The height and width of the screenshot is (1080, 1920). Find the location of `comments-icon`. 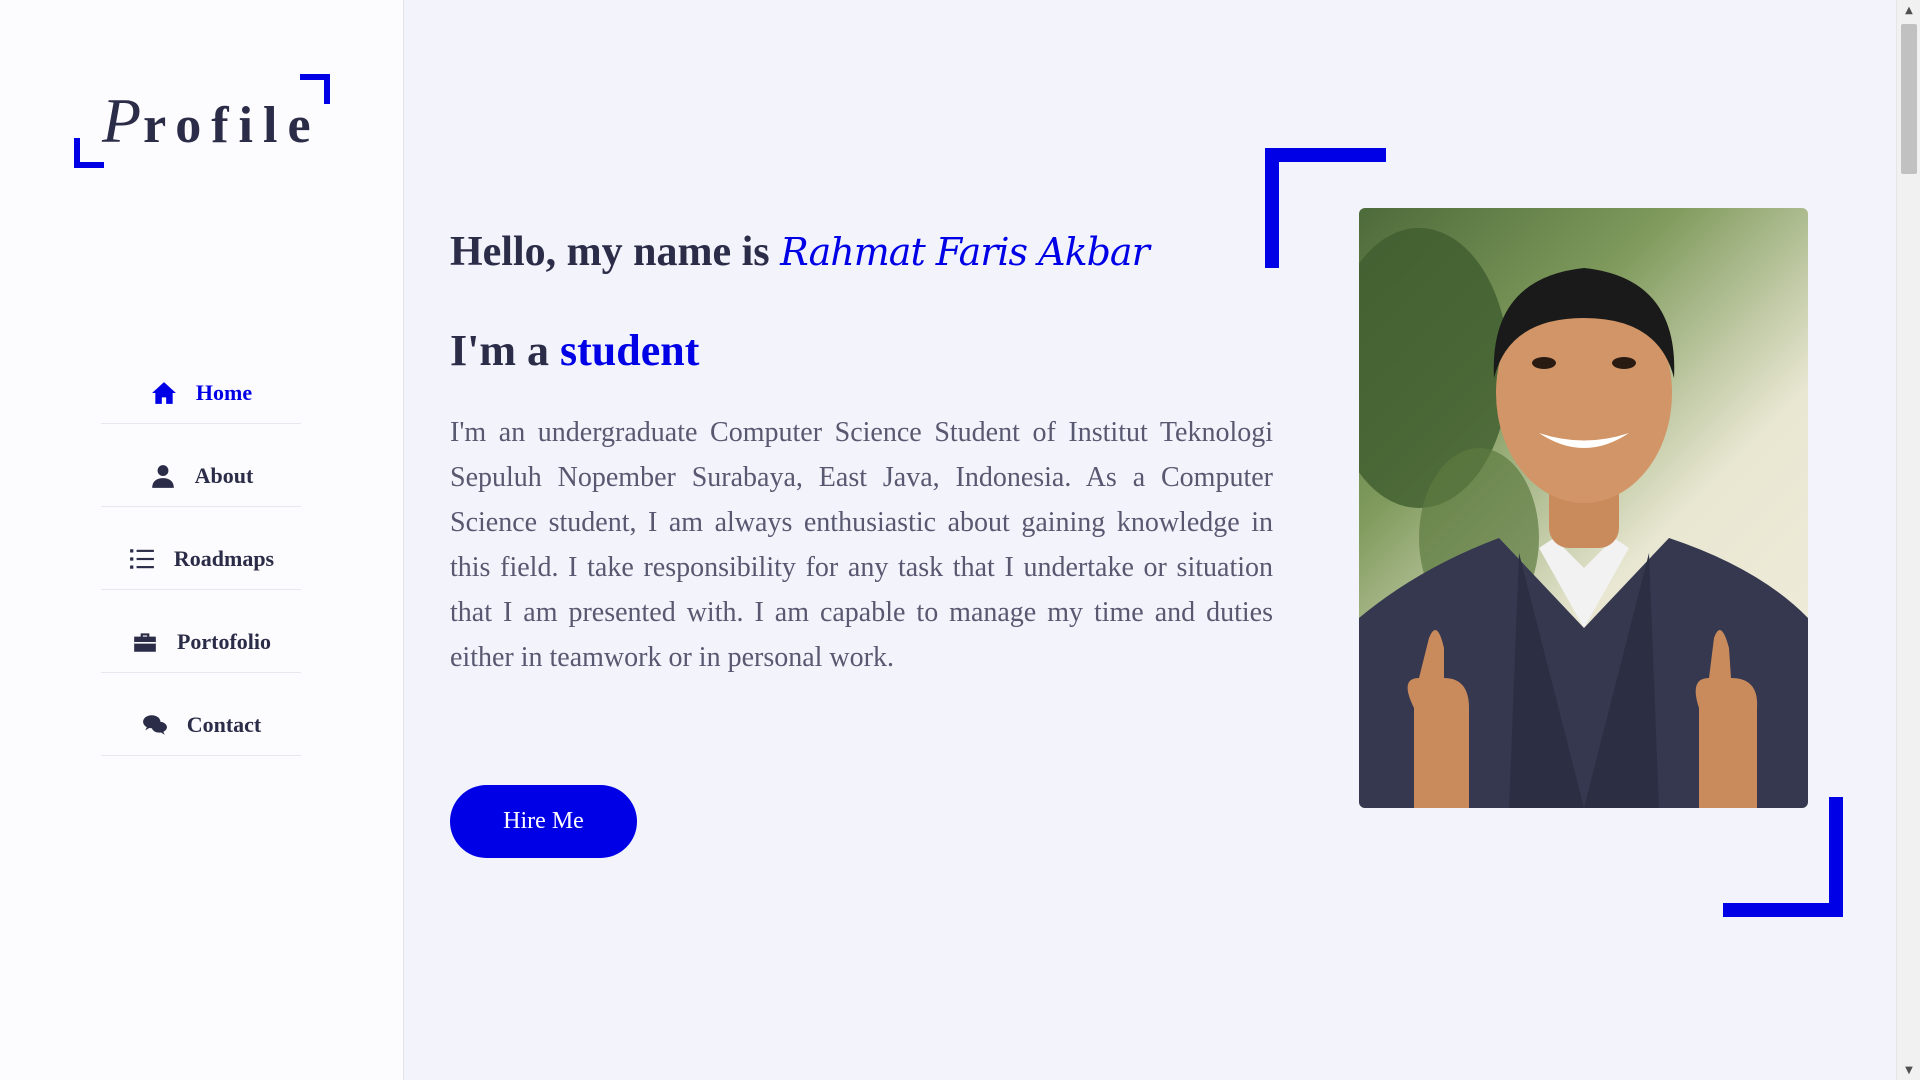

comments-icon is located at coordinates (155, 725).